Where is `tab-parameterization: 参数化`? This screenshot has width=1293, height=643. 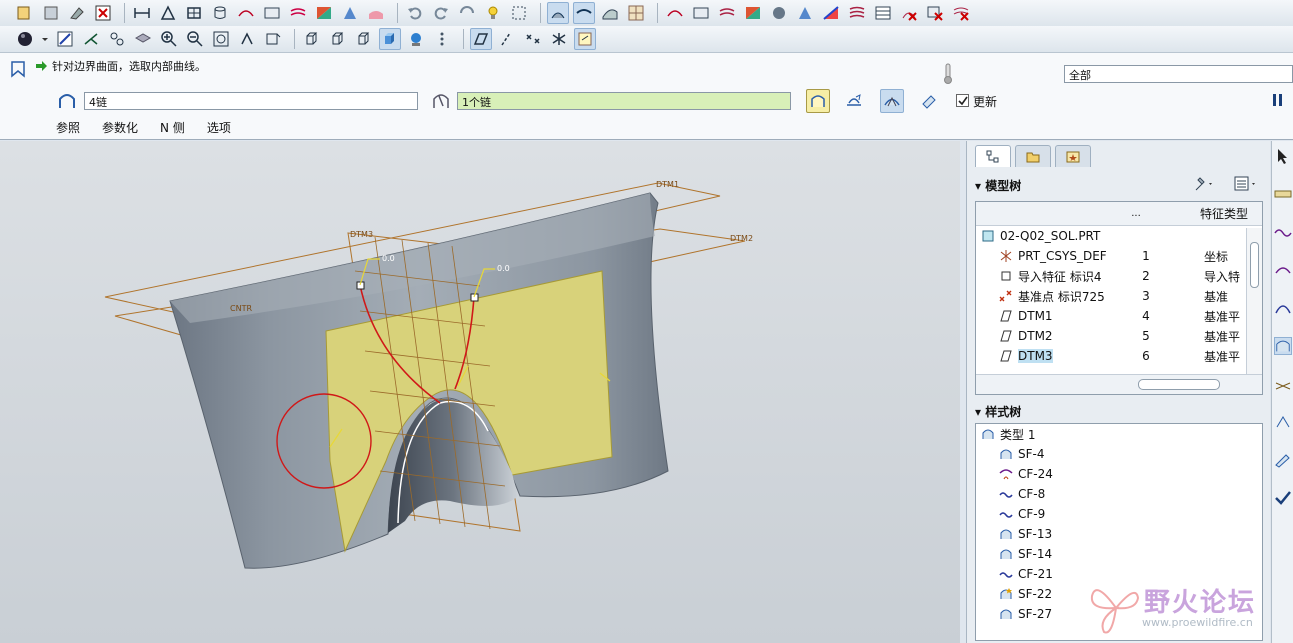 tab-parameterization: 参数化 is located at coordinates (120, 127).